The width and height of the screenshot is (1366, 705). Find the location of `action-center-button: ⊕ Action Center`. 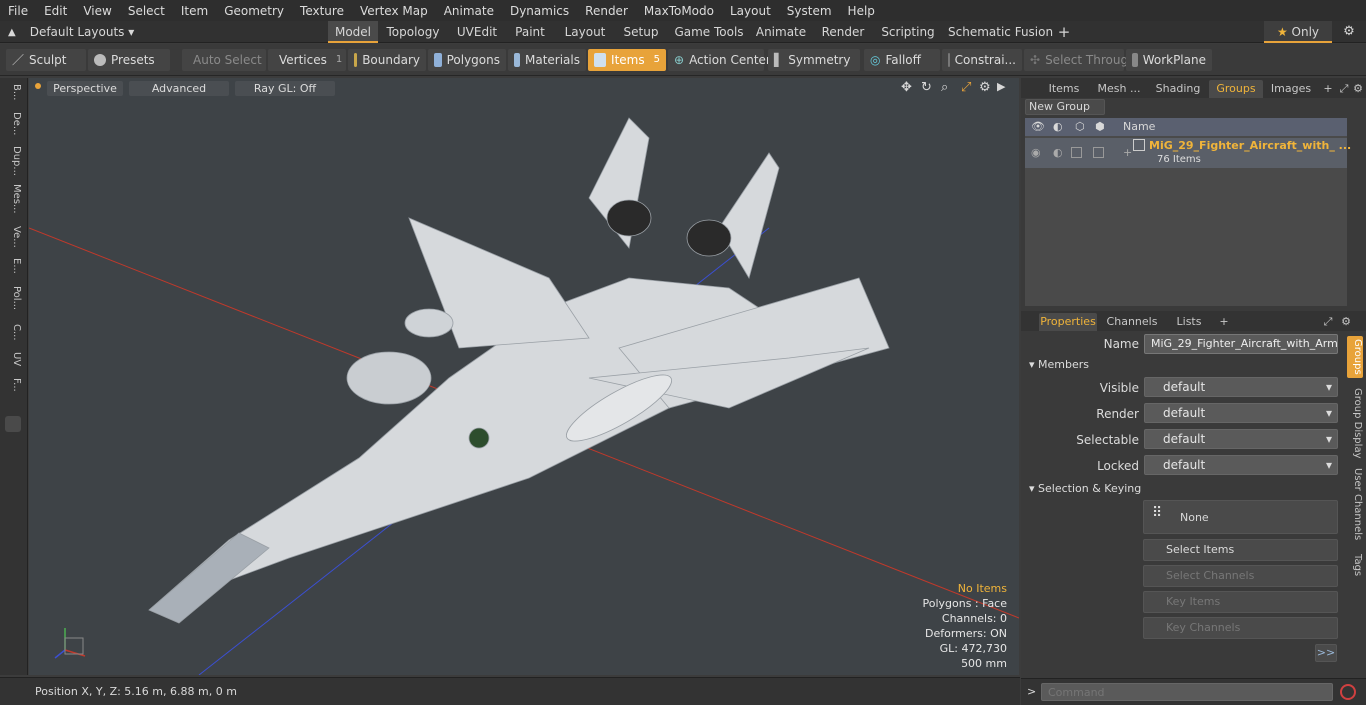

action-center-button: ⊕ Action Center is located at coordinates (719, 60).